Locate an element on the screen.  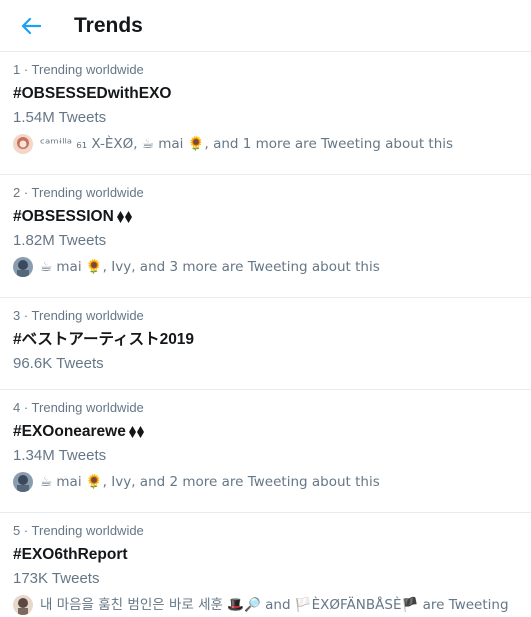
trend-meta: 4 · Trending worldwide is located at coordinates (78, 407).